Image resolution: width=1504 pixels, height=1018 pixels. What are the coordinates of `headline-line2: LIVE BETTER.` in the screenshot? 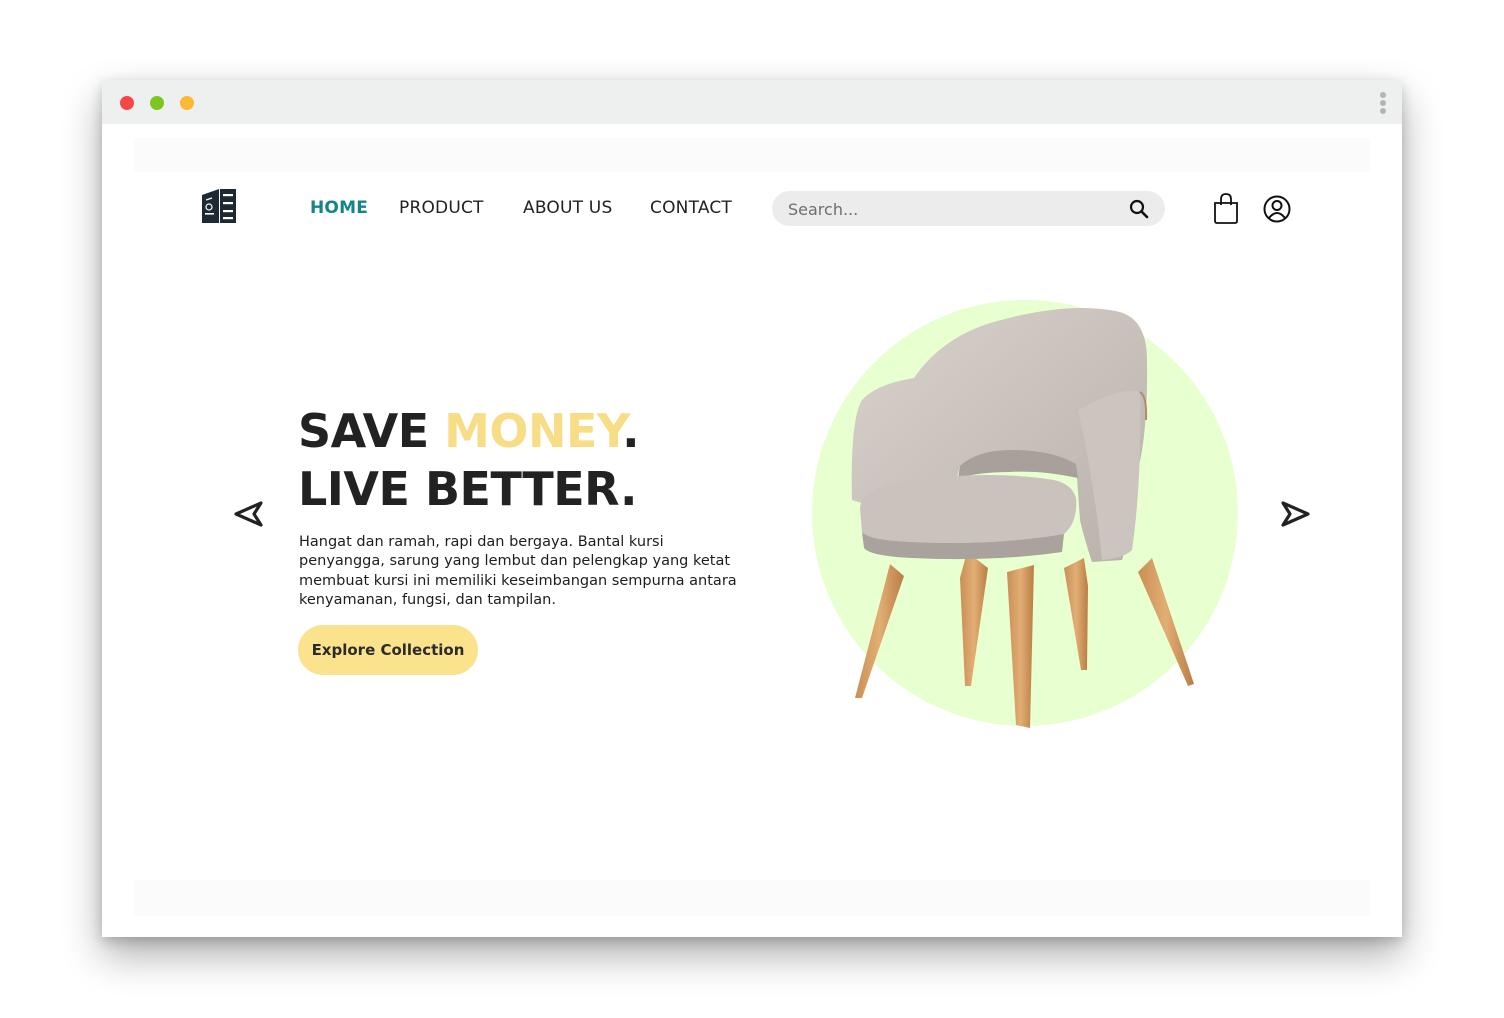 It's located at (467, 489).